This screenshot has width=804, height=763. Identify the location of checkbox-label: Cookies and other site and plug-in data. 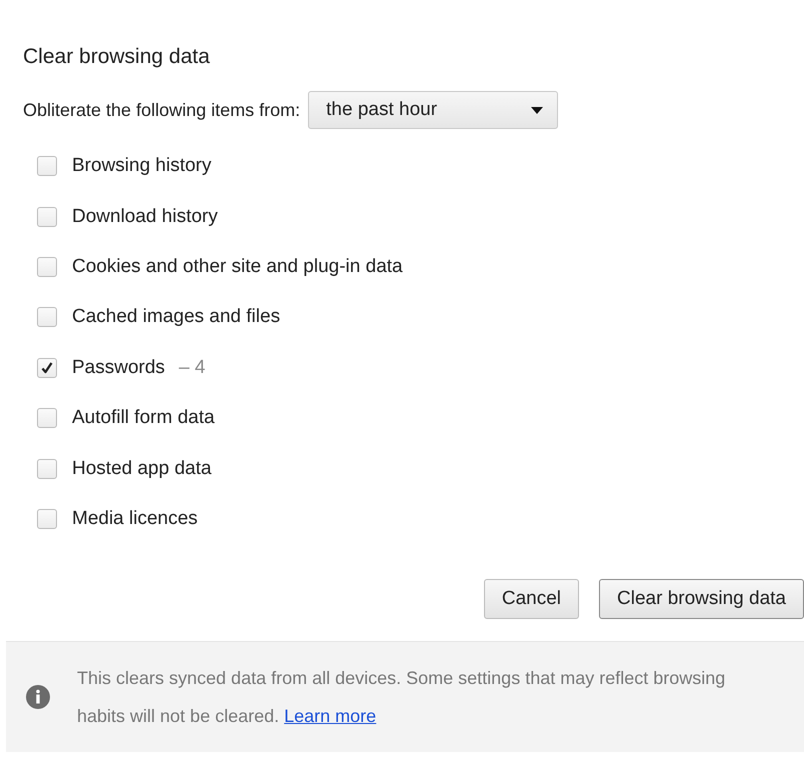
(237, 267).